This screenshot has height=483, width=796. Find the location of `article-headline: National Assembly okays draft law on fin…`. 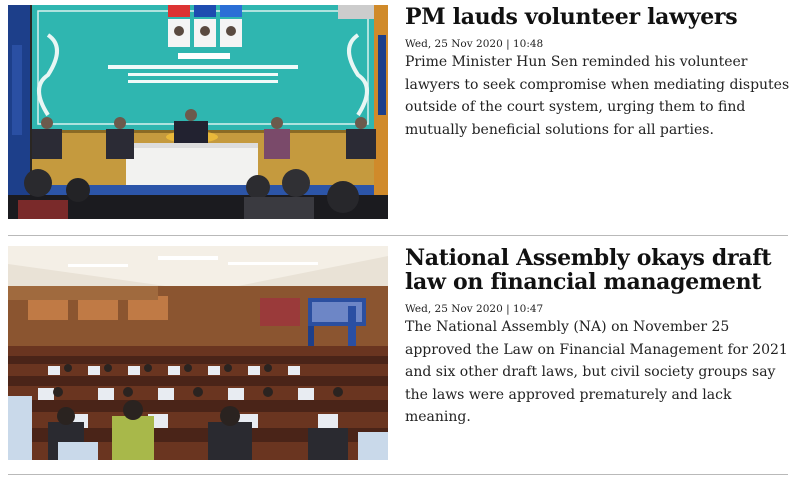

article-headline: National Assembly okays draft law on fin… is located at coordinates (598, 270).